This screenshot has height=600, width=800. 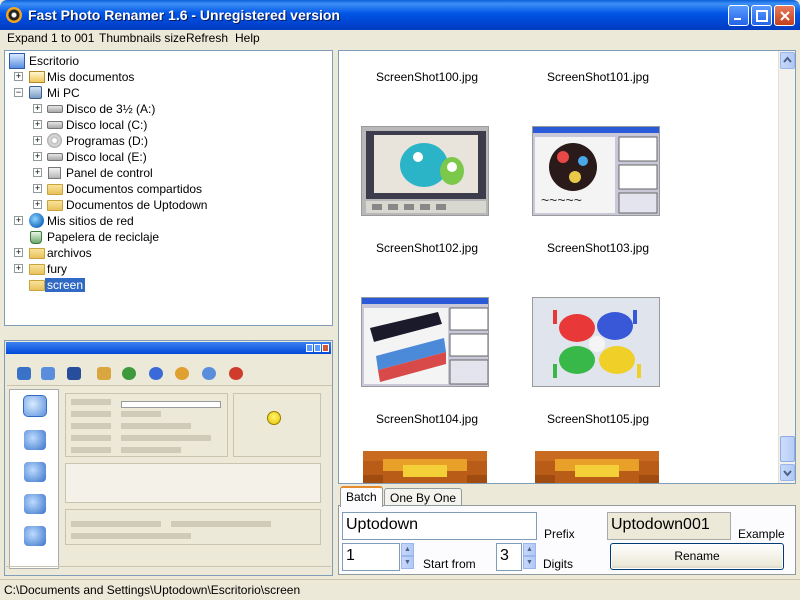 I want to click on thumbnail-screenshot102, so click(x=425, y=171).